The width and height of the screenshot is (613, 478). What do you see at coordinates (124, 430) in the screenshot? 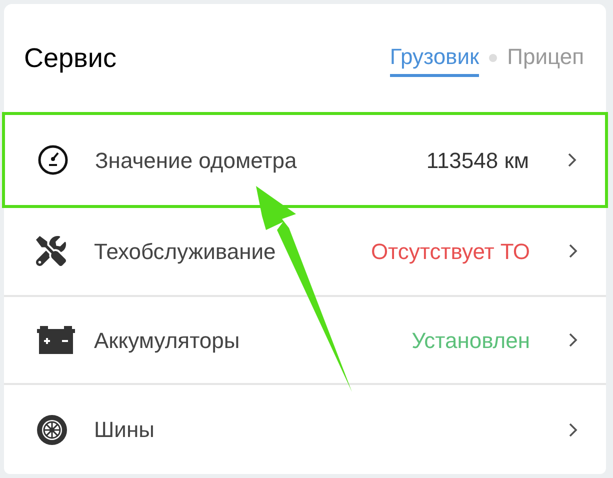
I see `row-label: Шины` at bounding box center [124, 430].